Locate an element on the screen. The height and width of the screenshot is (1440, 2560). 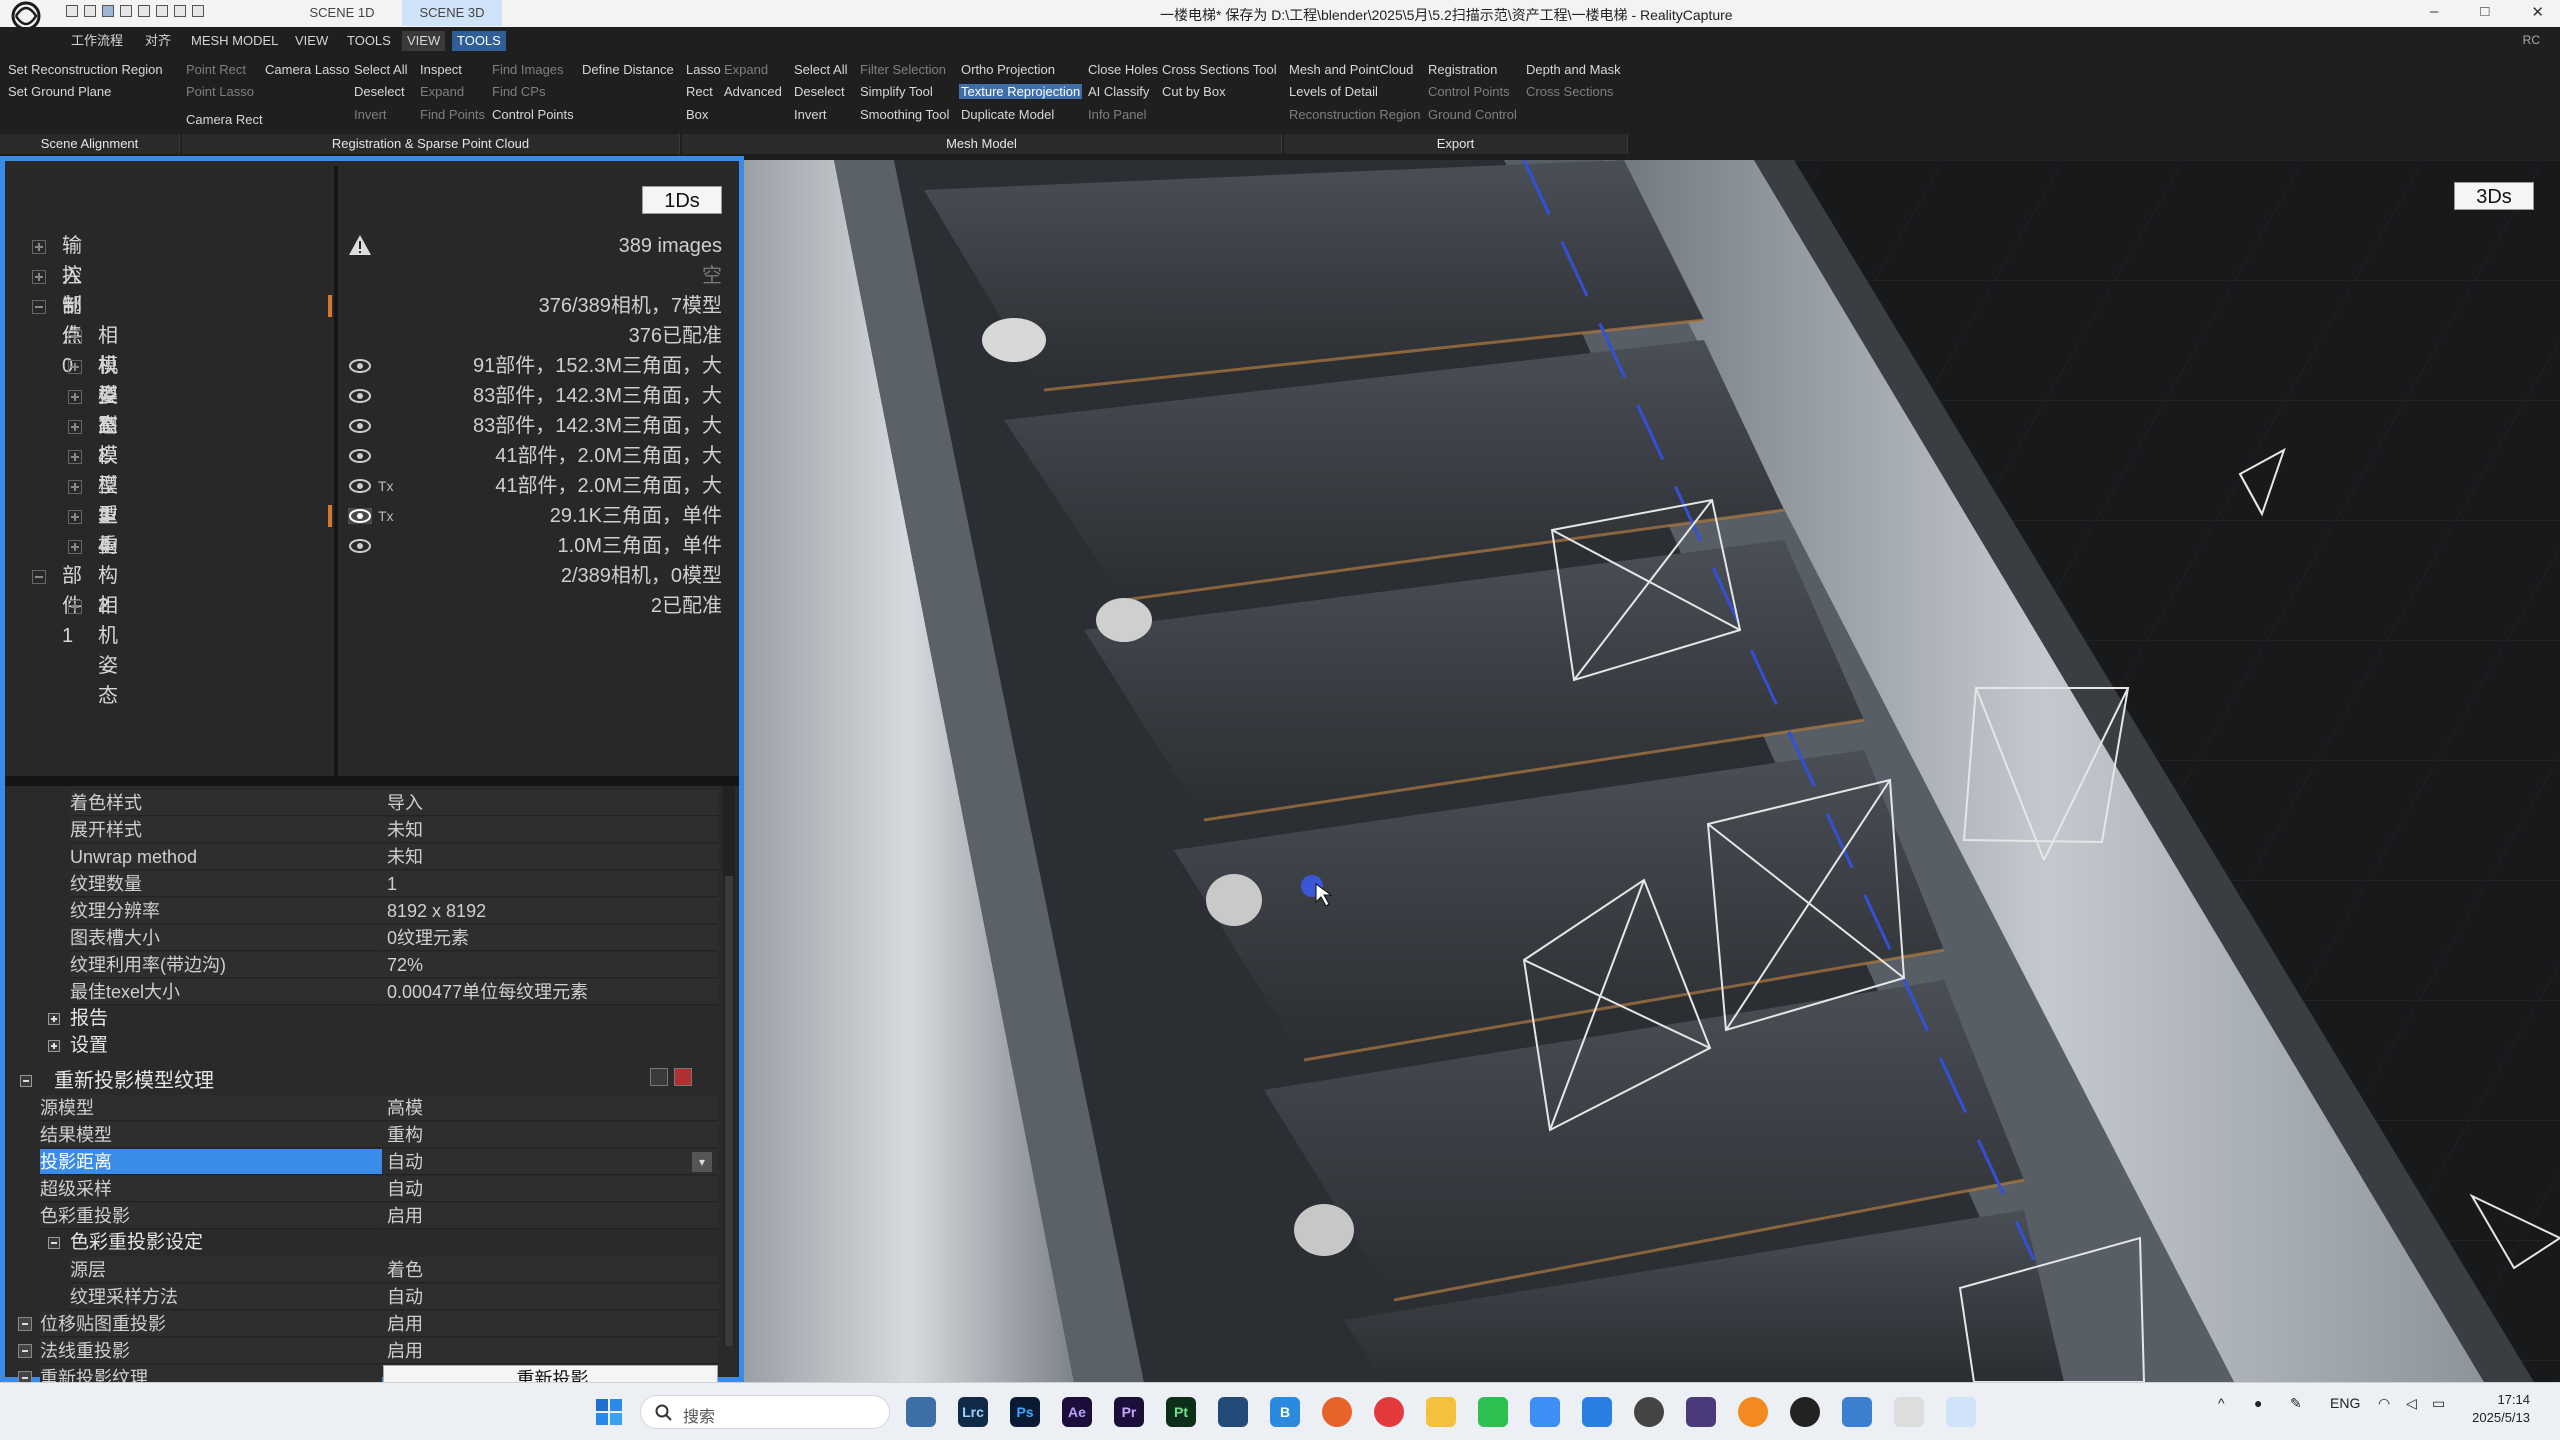
menu-tools: TOOLS is located at coordinates (369, 41).